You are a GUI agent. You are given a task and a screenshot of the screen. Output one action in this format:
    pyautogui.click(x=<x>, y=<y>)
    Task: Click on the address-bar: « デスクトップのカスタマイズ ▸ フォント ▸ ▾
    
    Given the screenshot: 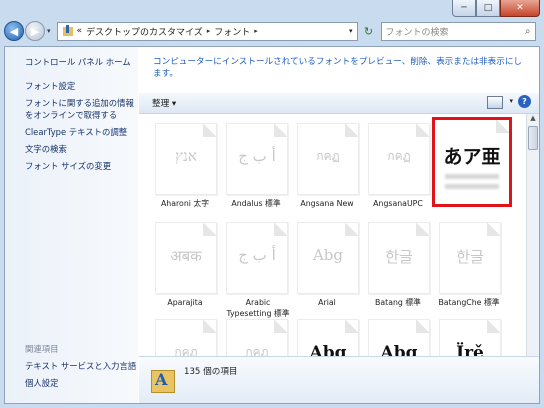 What is the action you would take?
    pyautogui.click(x=207, y=31)
    